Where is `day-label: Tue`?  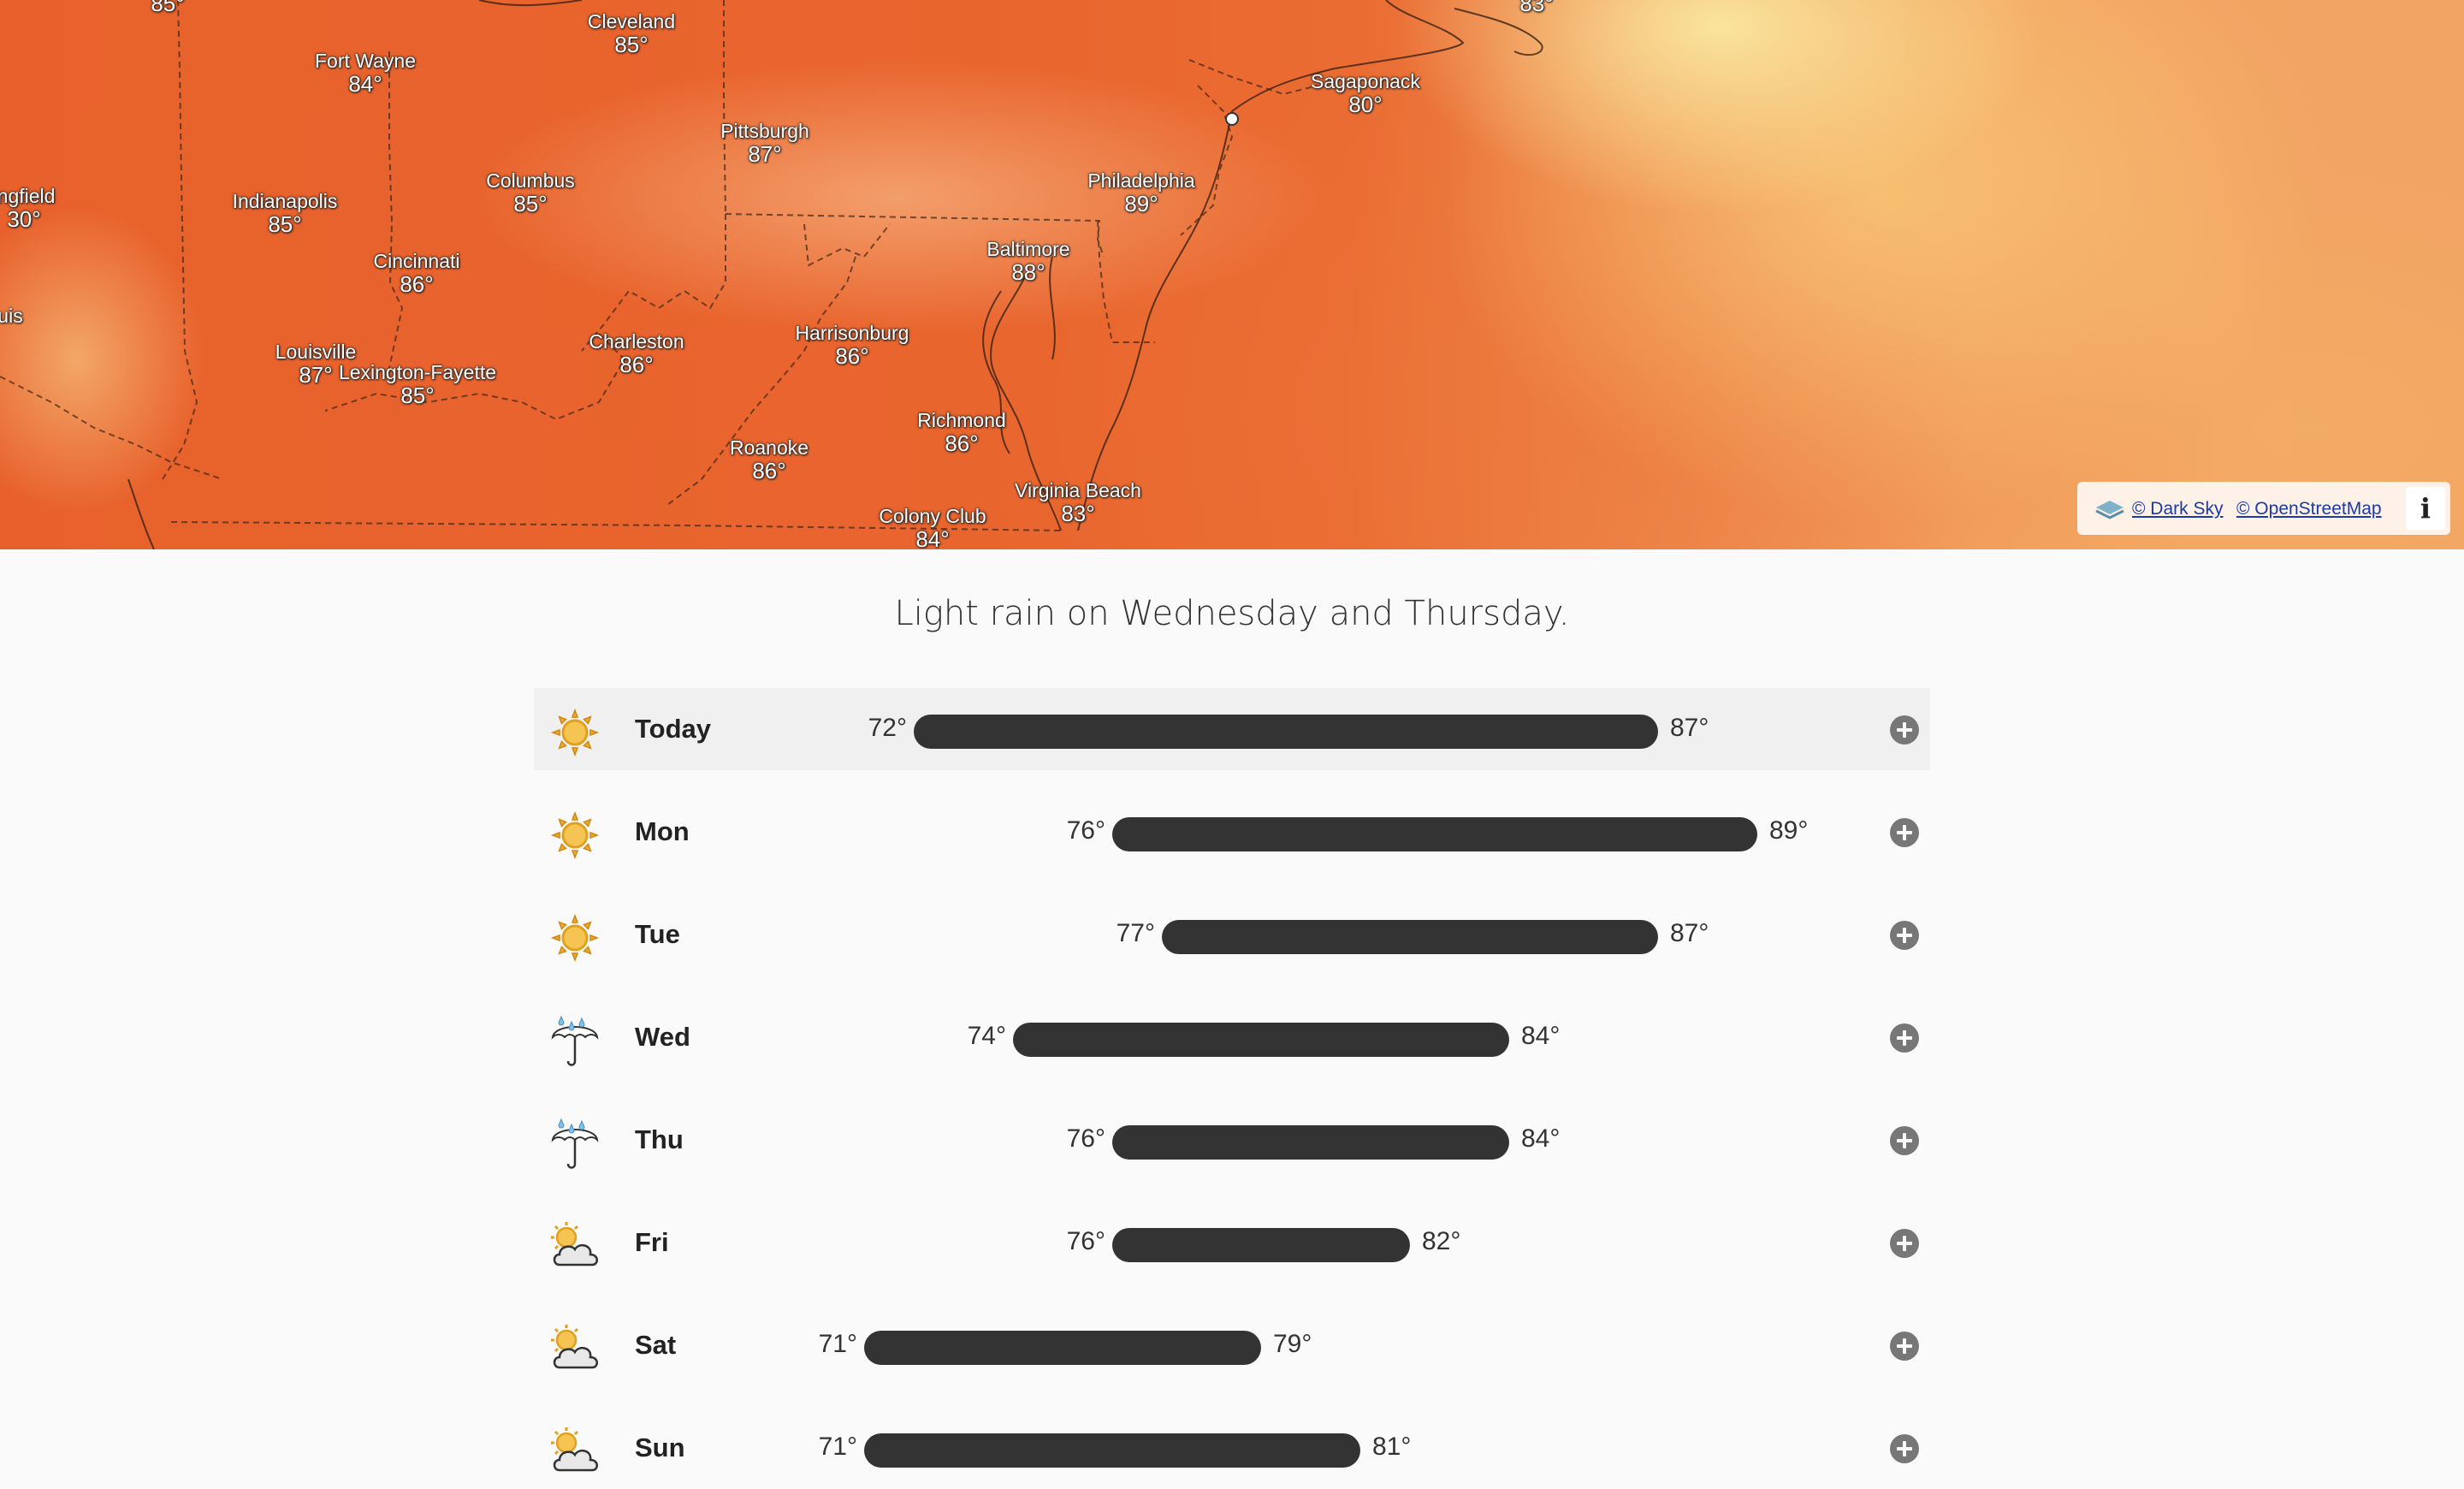
day-label: Tue is located at coordinates (657, 934).